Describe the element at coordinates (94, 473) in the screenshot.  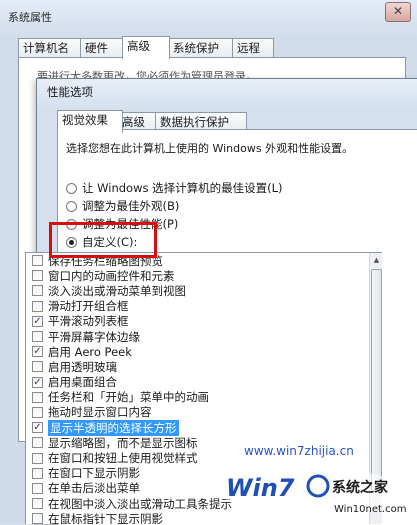
I see `effect-label: 在窗口下显示阴影` at that location.